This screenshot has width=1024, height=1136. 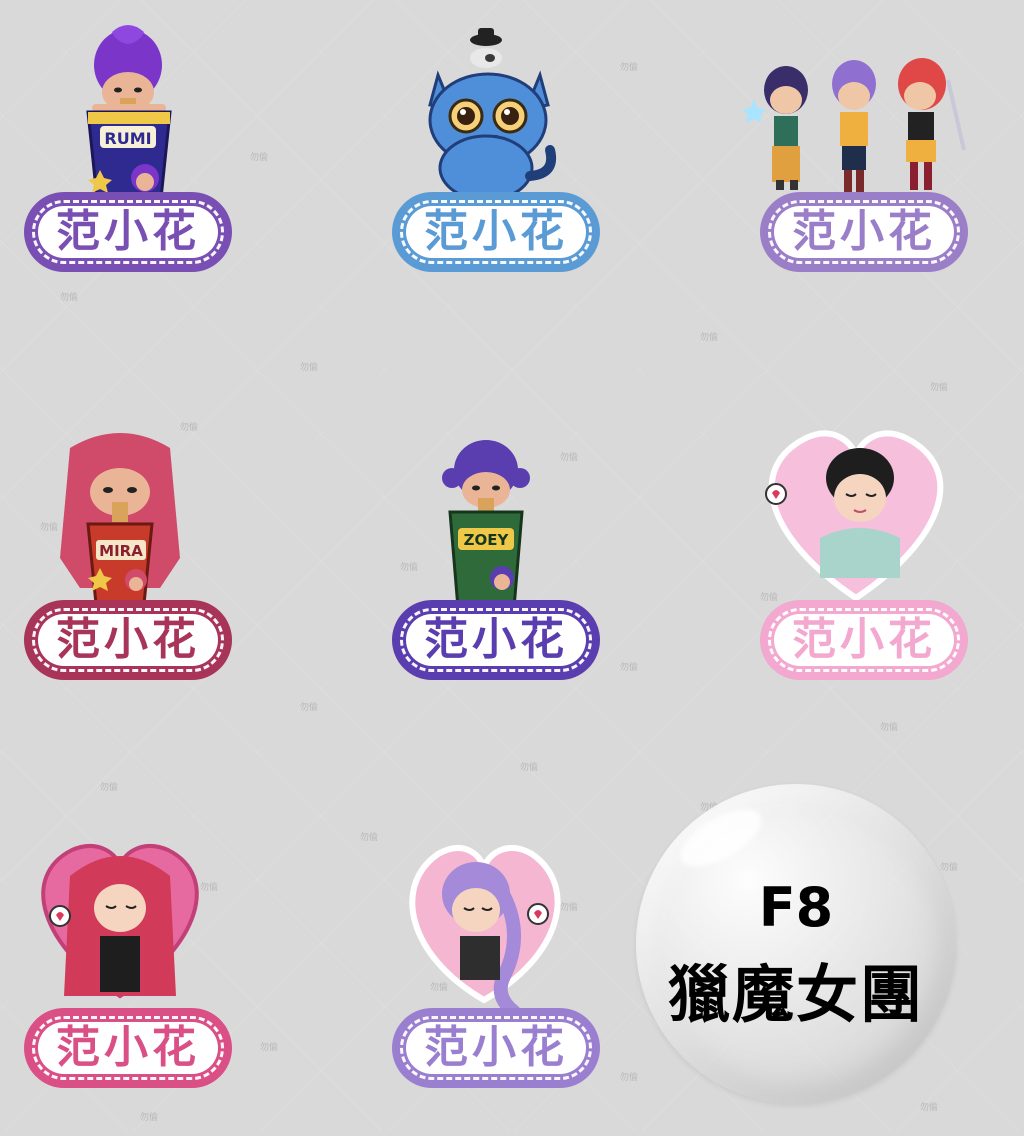 What do you see at coordinates (127, 138) in the screenshot?
I see `svg-text: RUMI` at bounding box center [127, 138].